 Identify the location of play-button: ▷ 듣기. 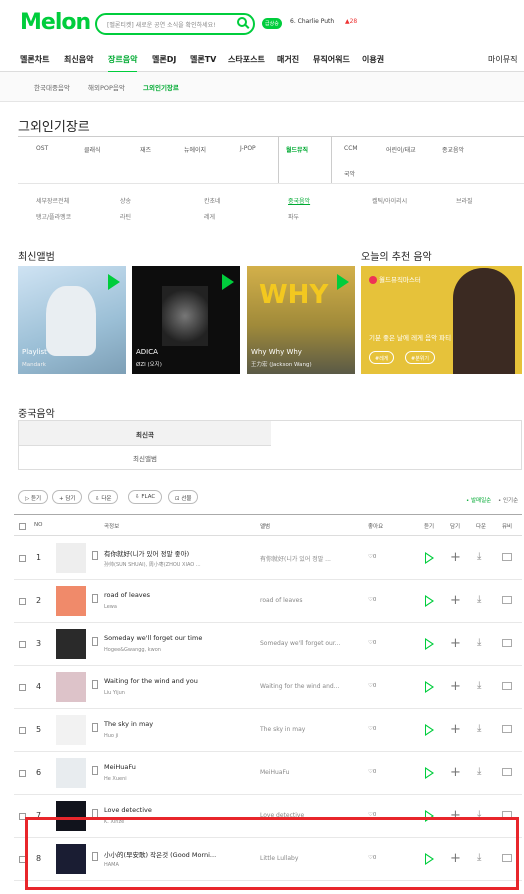
(33, 497).